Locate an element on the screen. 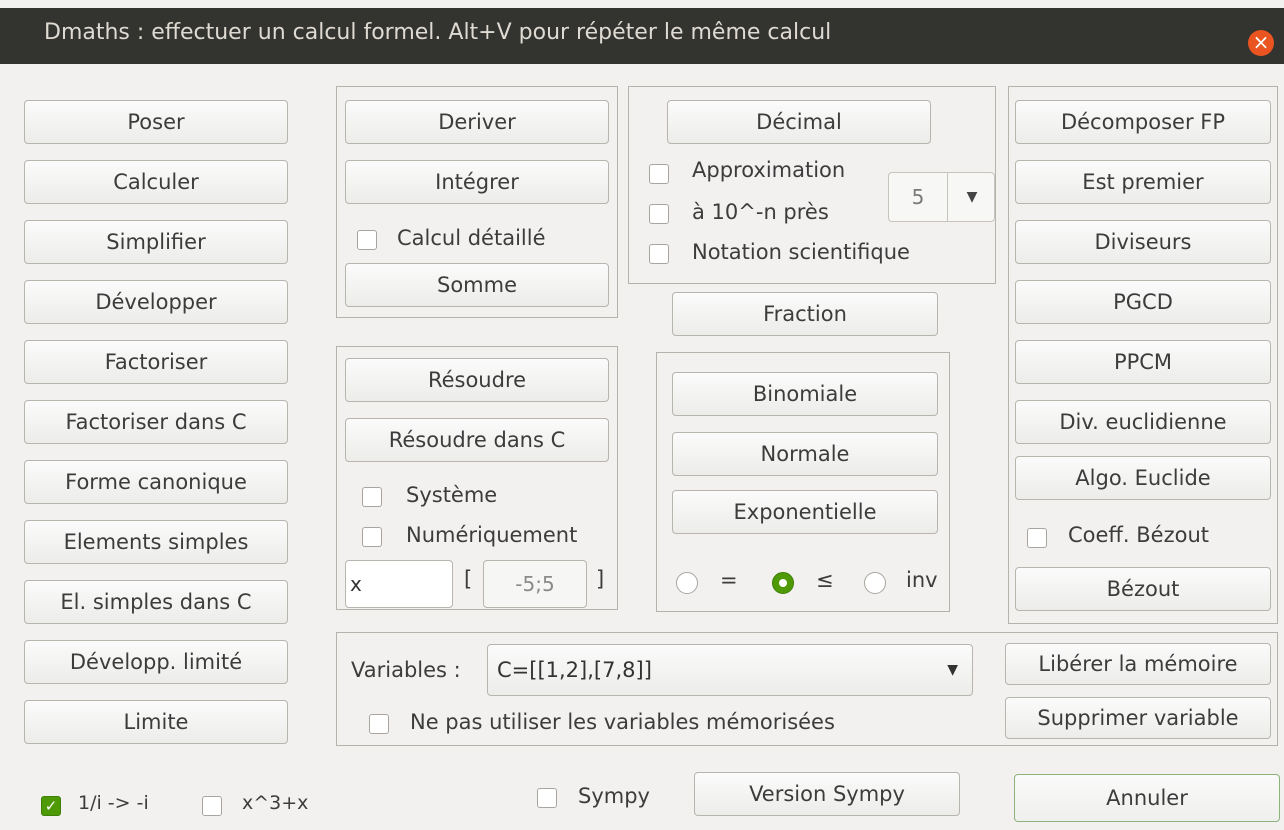  deriver-button: Deriver is located at coordinates (477, 122).